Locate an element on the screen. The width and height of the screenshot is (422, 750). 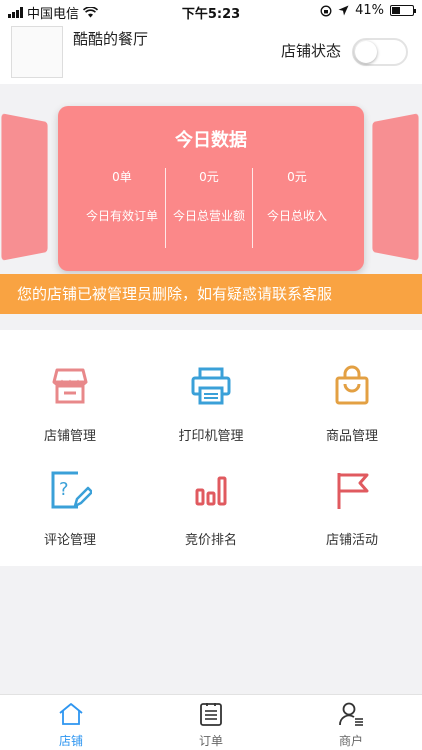
tab-label: 订单 is located at coordinates (210, 741).